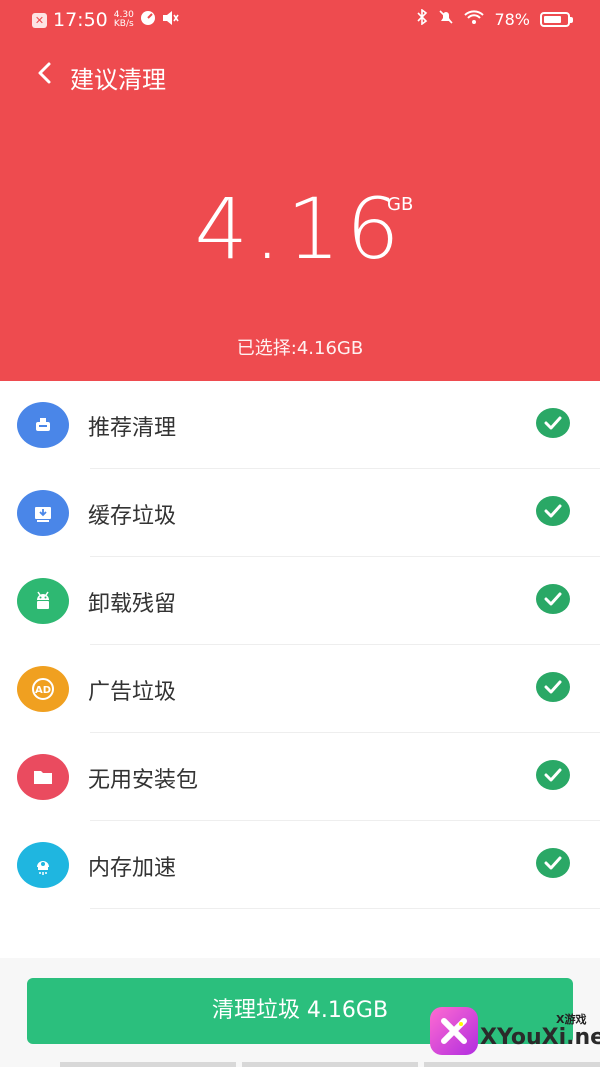 The width and height of the screenshot is (600, 1067). What do you see at coordinates (148, 20) in the screenshot?
I see `gauge-icon` at bounding box center [148, 20].